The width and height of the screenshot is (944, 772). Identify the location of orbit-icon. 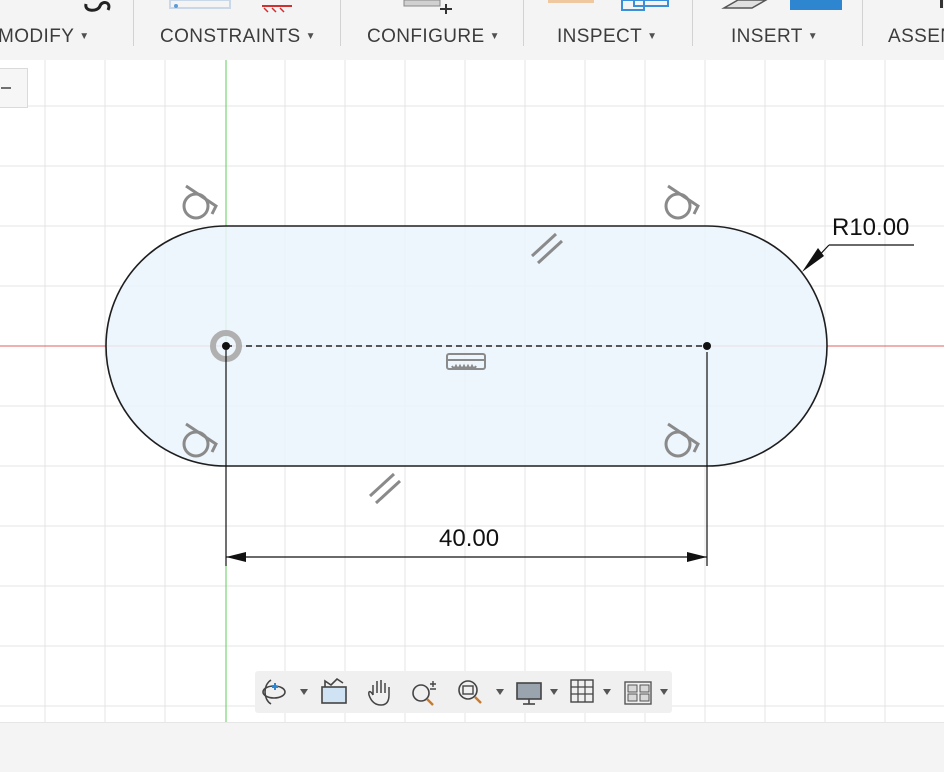
(274, 692).